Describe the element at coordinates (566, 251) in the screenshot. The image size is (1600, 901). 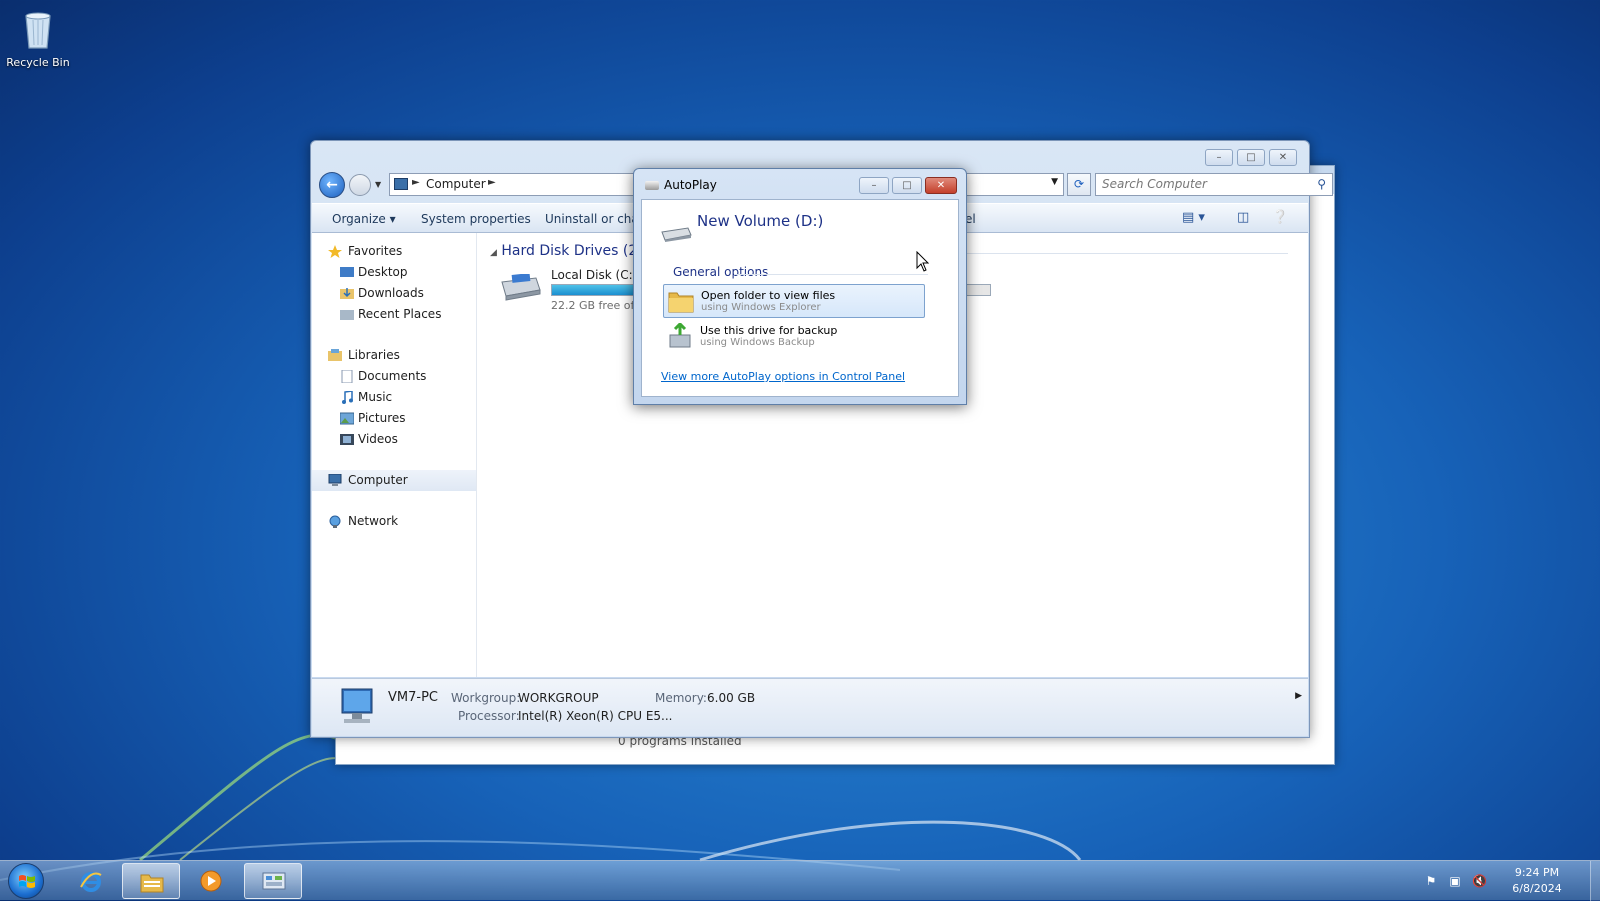
I see `group-header-hard-disk-drives: ◢ Hard Disk Drives (2)` at that location.